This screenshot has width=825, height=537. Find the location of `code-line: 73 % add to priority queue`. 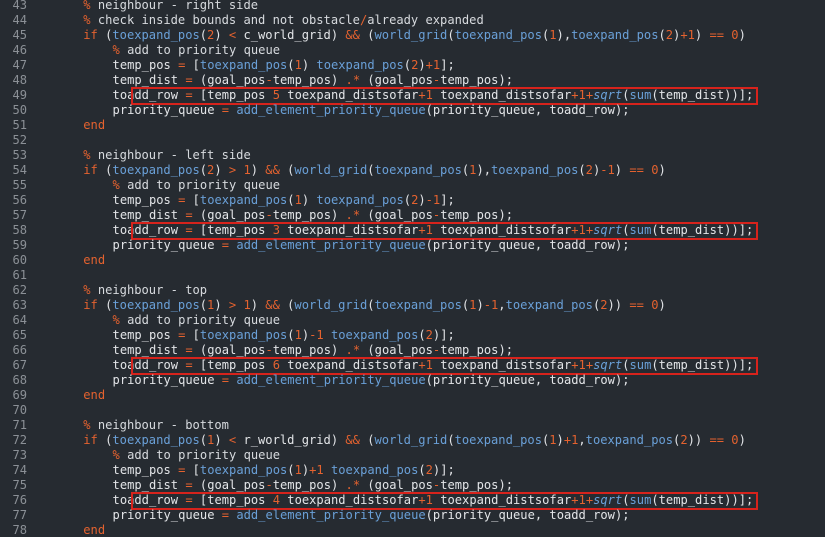

code-line: 73 % add to priority queue is located at coordinates (412, 455).